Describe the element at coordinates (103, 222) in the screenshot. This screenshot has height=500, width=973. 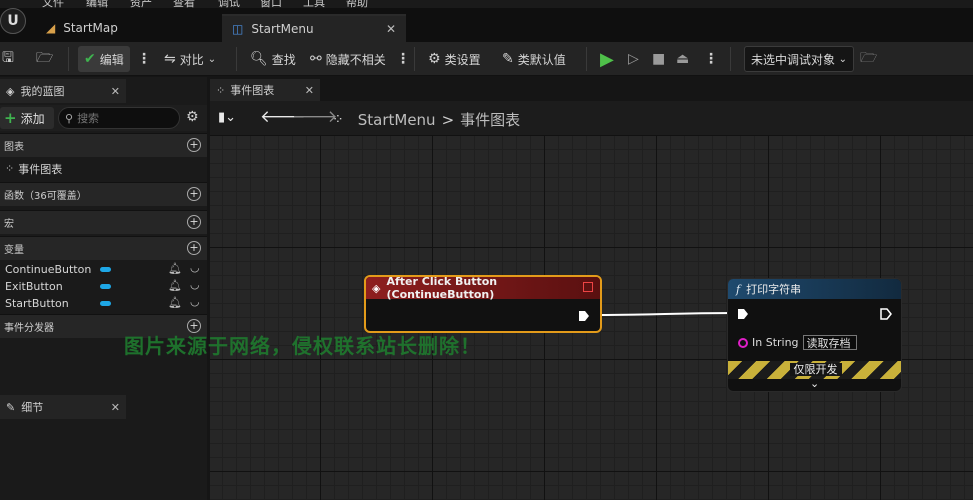
I see `section-macros: 宏 +` at that location.